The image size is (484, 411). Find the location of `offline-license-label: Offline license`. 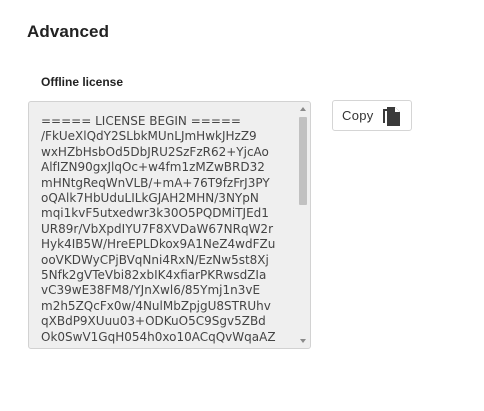

offline-license-label: Offline license is located at coordinates (82, 82).